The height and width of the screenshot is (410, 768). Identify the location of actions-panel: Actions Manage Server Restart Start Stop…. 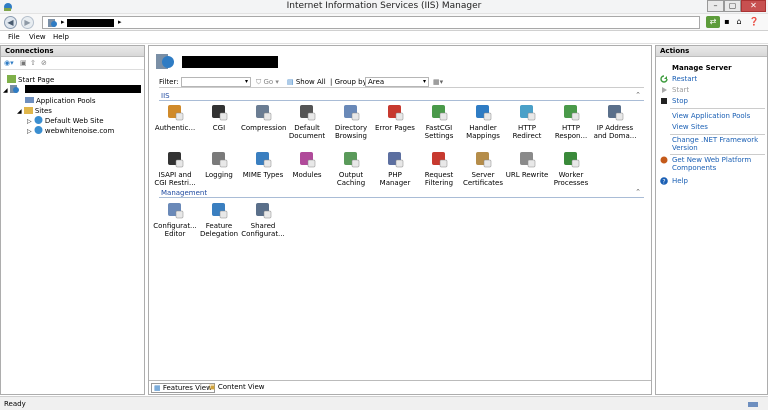
(711, 220).